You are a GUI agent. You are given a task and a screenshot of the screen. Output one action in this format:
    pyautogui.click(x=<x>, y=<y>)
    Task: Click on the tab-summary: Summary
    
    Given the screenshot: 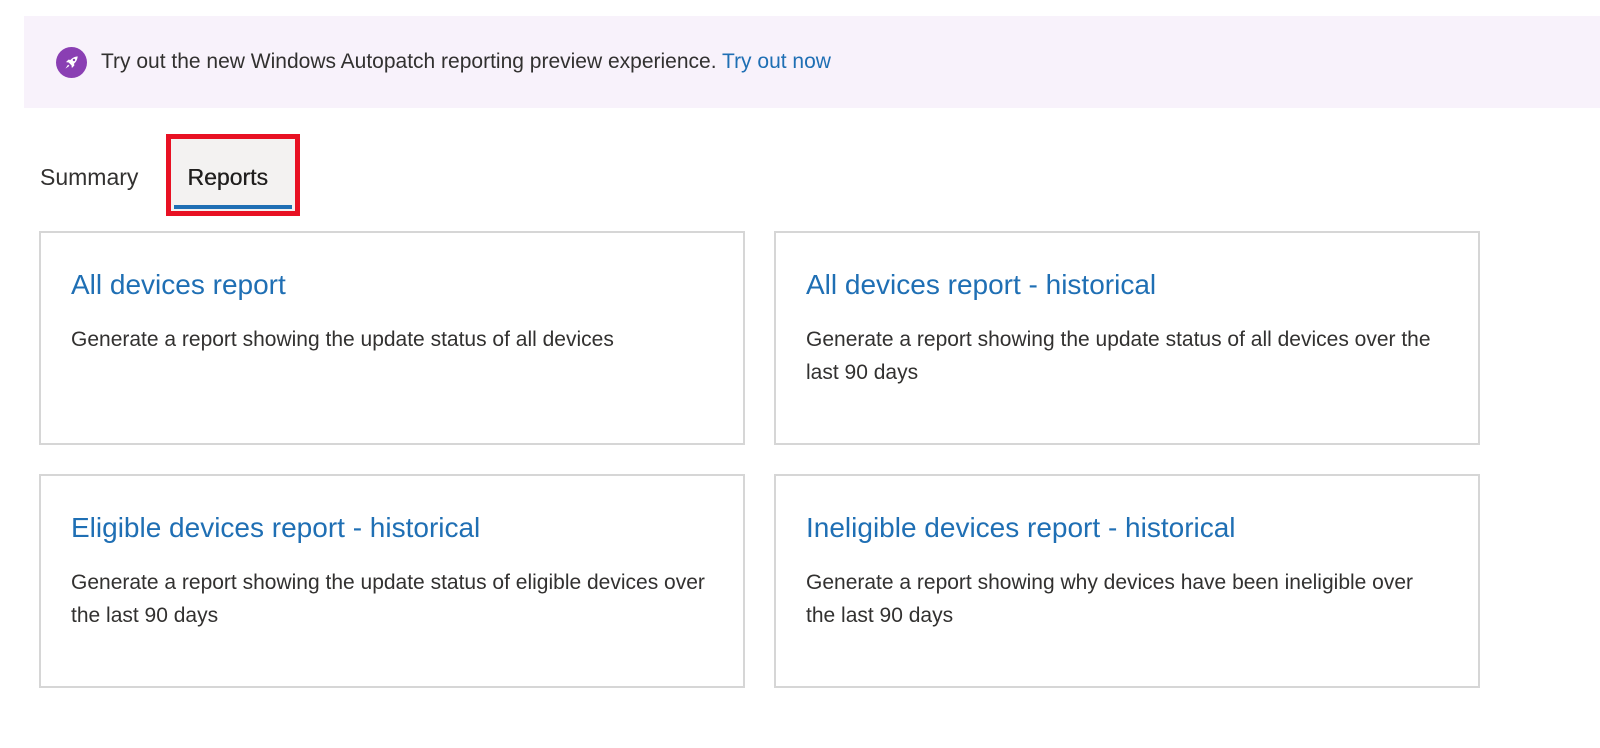 What is the action you would take?
    pyautogui.click(x=89, y=177)
    